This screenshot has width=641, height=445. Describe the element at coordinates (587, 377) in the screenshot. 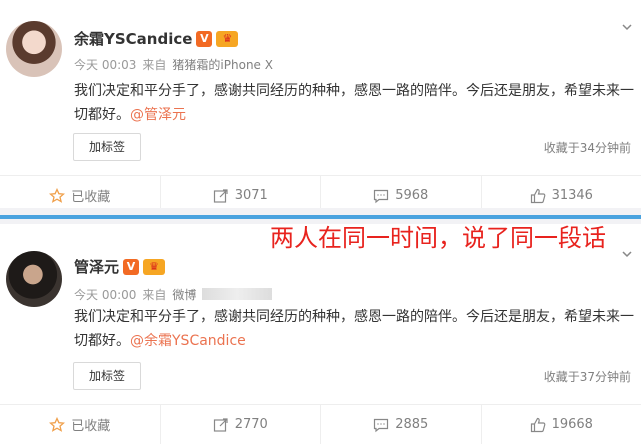

I see `favorited-time: 收藏于37分钟前` at that location.